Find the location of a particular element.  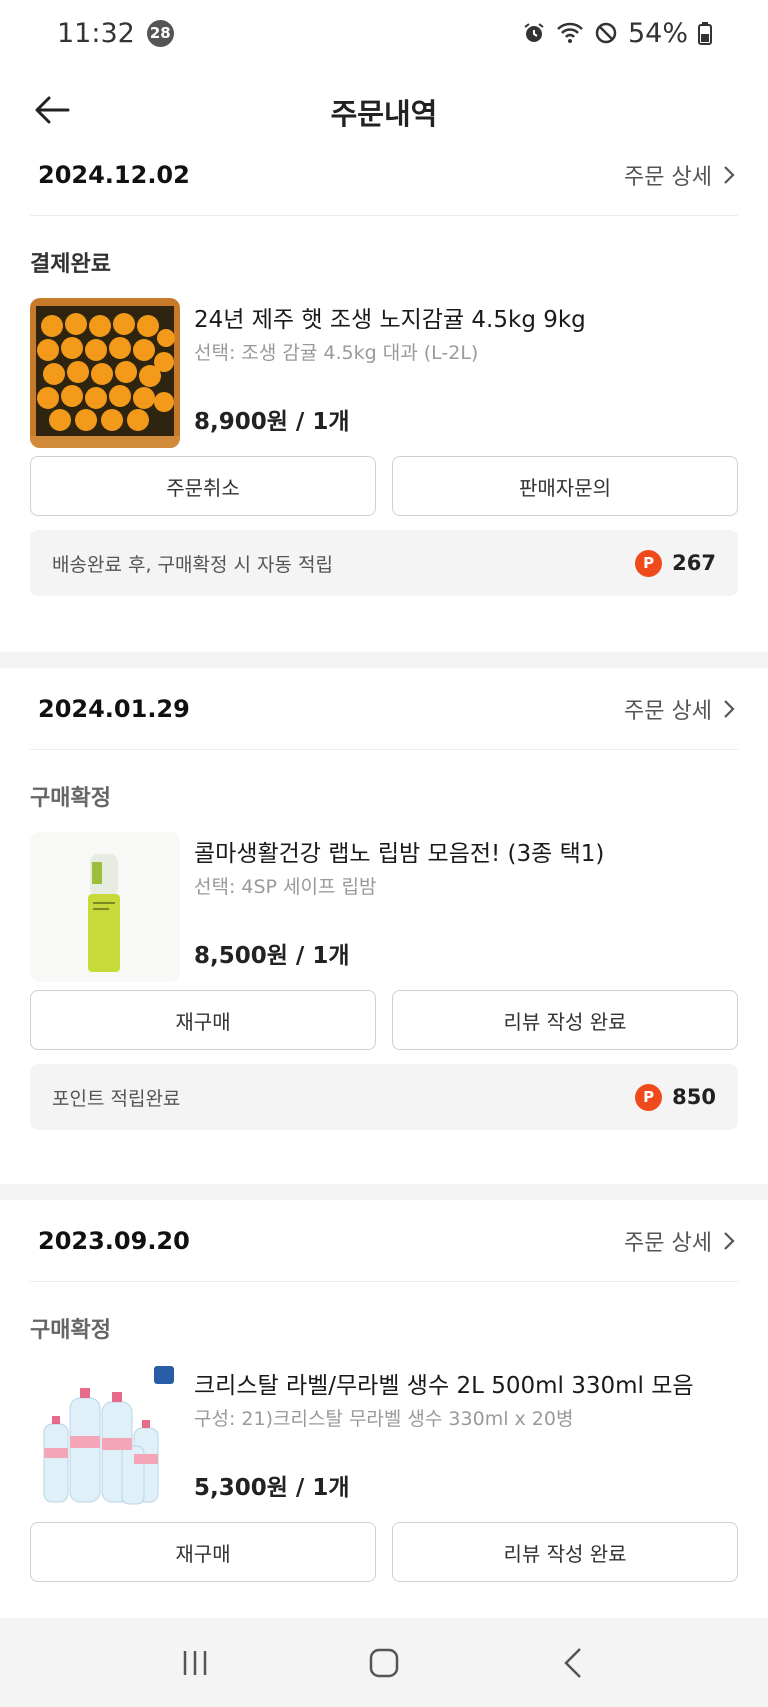

status-left: 11:32 28 is located at coordinates (115, 33).